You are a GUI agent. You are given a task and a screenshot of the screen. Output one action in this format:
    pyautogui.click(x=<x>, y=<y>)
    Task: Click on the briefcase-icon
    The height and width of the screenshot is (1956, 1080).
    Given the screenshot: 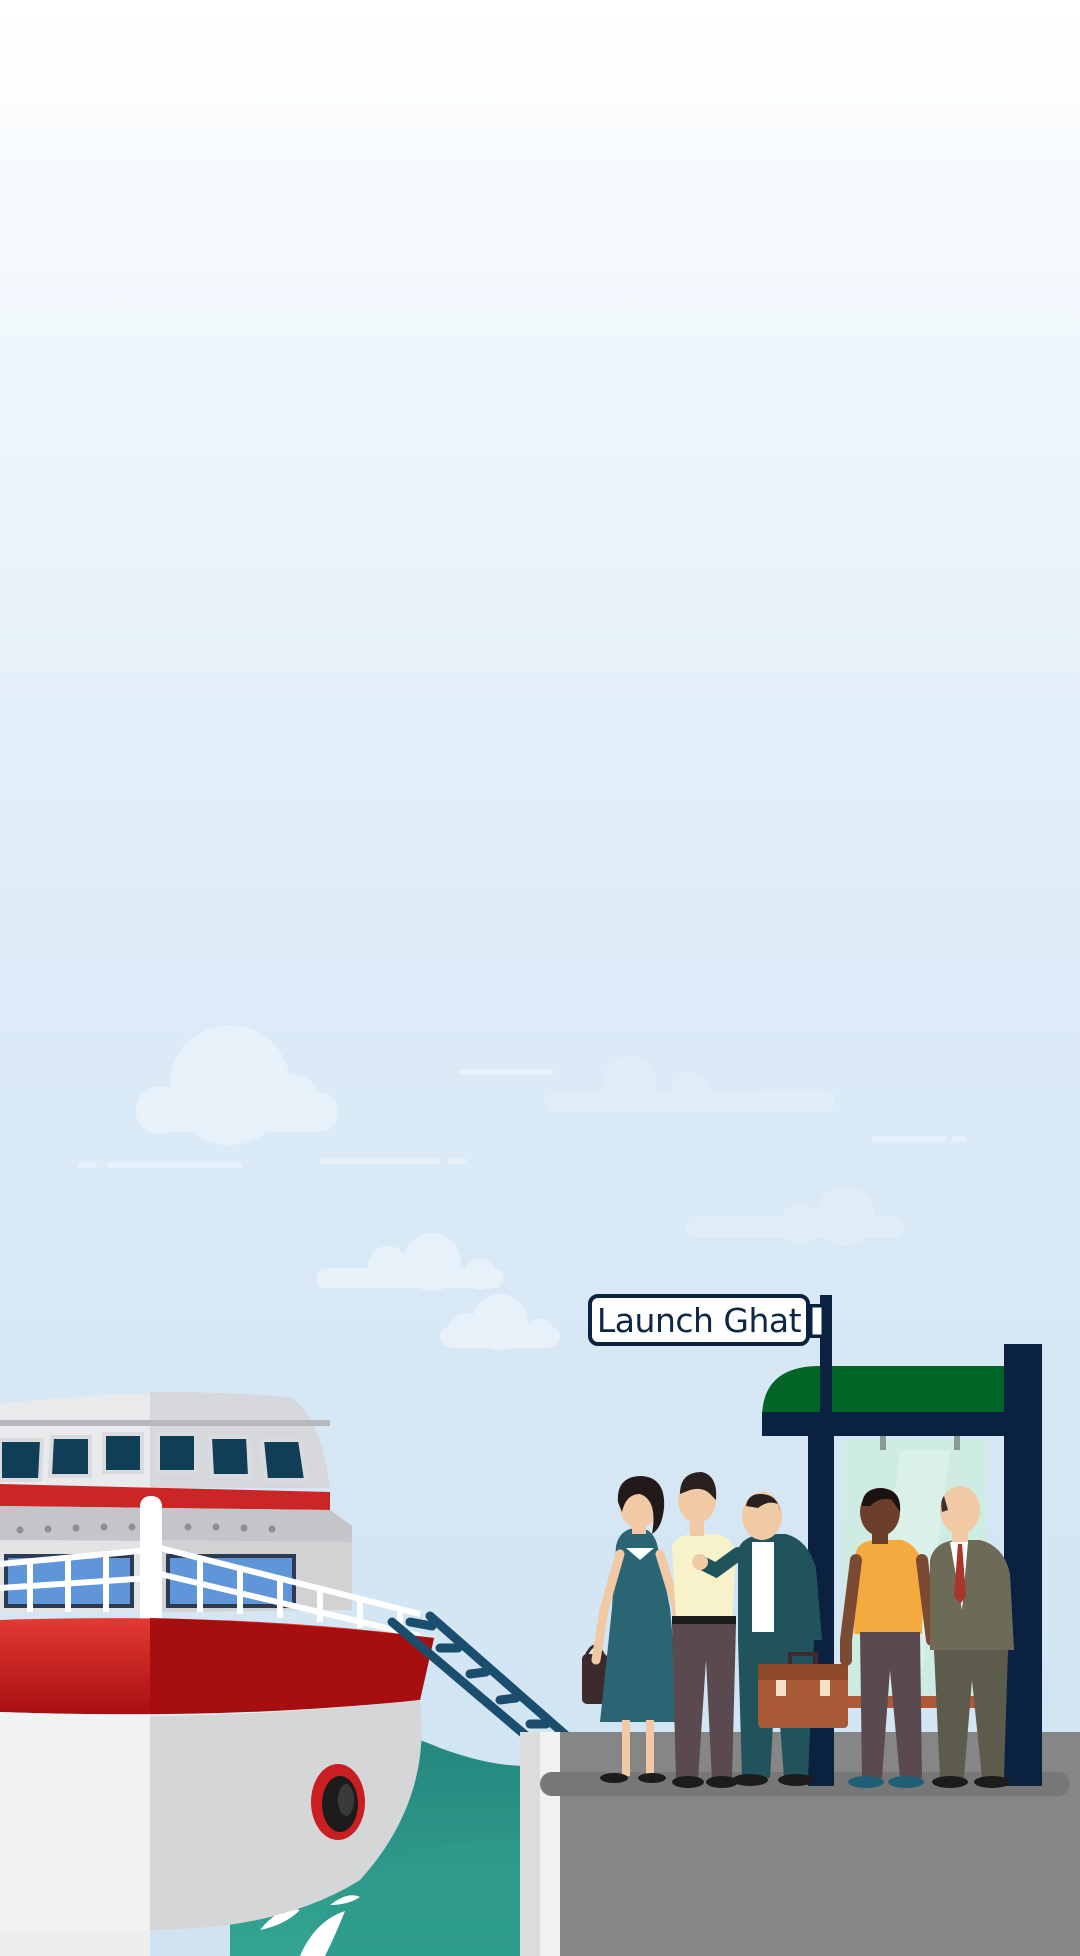 What is the action you would take?
    pyautogui.click(x=803, y=1690)
    